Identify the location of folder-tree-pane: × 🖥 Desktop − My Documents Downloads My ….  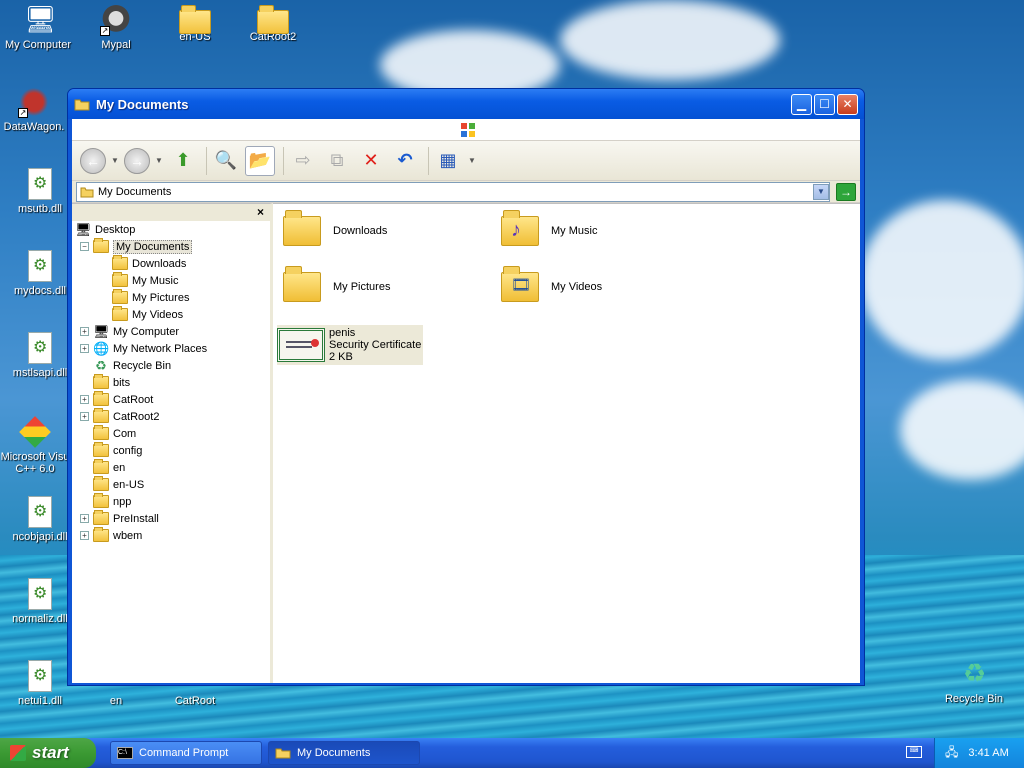
(172, 443).